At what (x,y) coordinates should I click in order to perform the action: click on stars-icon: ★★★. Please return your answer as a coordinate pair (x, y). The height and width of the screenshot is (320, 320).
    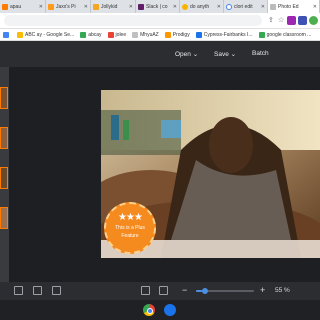
    Looking at the image, I should click on (130, 217).